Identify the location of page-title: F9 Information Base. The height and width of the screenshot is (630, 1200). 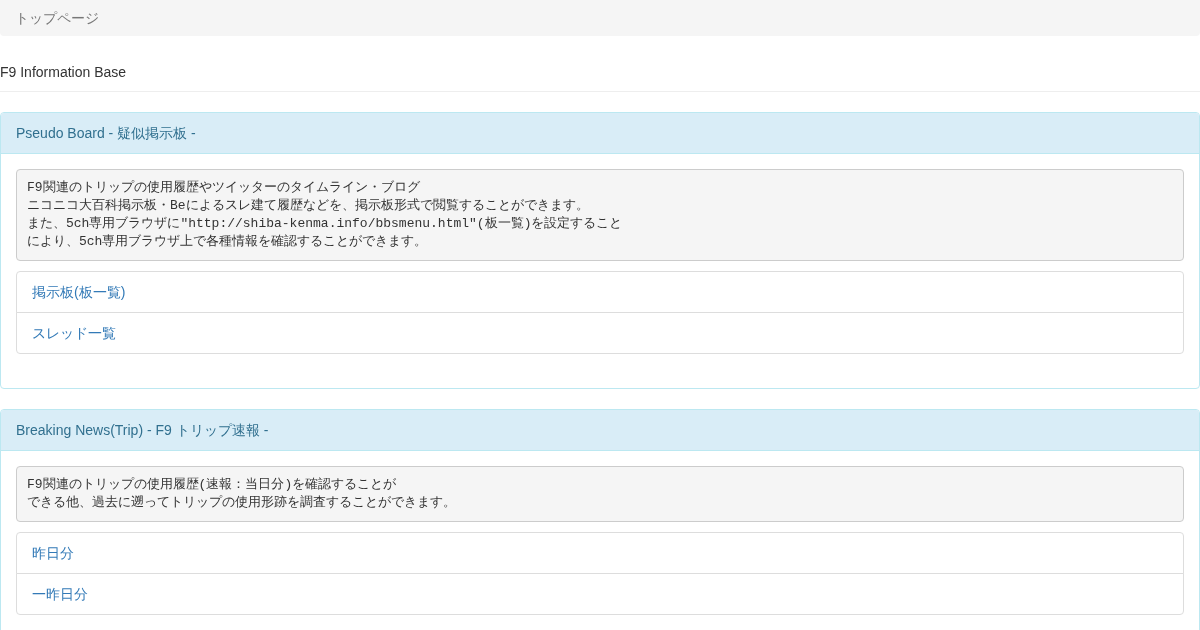
(64, 72).